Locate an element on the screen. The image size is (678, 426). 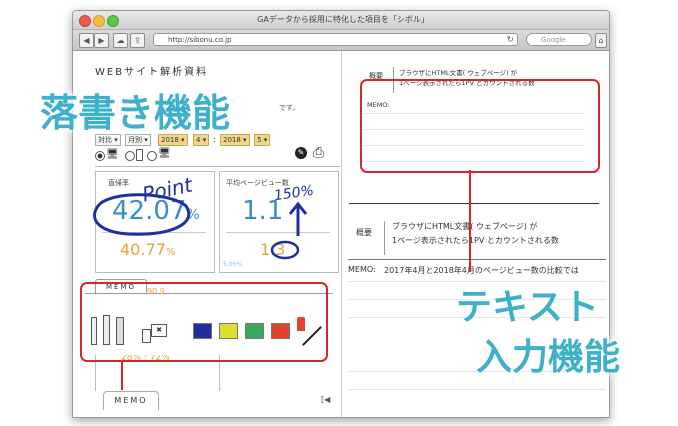
scribble-circle is located at coordinates (142, 214).